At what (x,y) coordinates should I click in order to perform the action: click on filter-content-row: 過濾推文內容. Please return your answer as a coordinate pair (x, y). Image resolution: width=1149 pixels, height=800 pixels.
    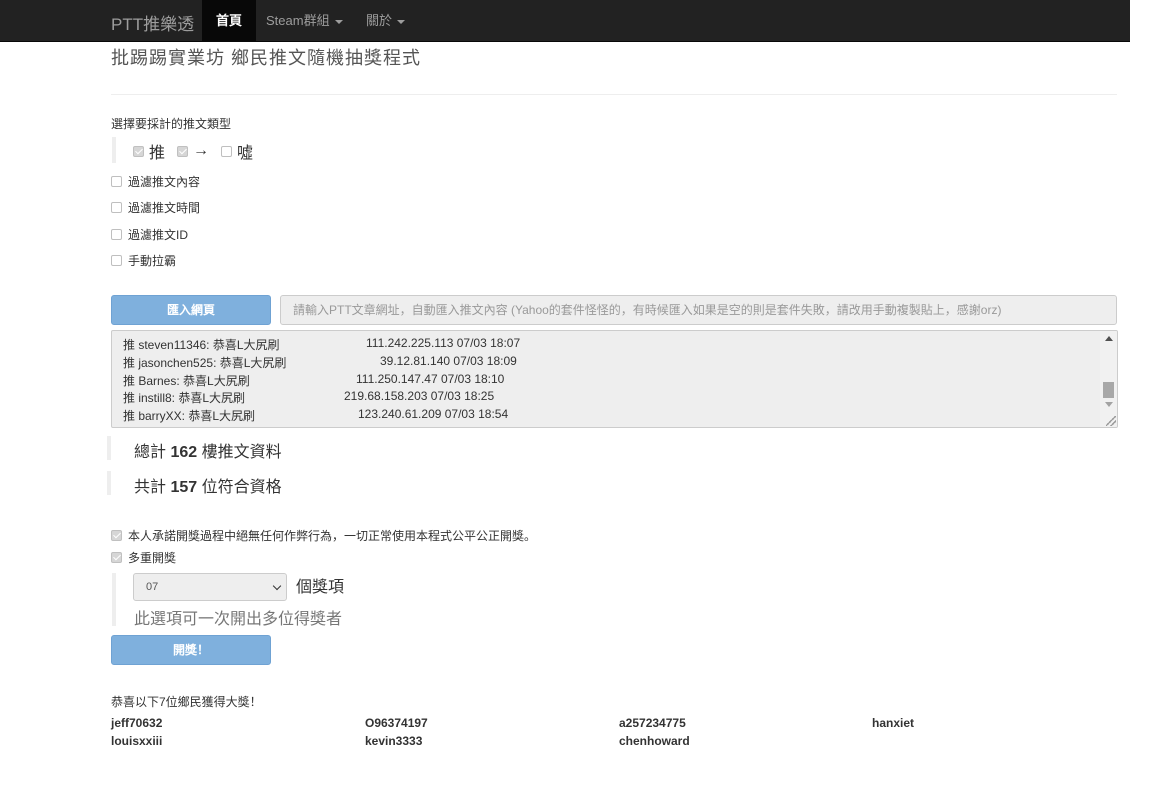
    Looking at the image, I should click on (155, 181).